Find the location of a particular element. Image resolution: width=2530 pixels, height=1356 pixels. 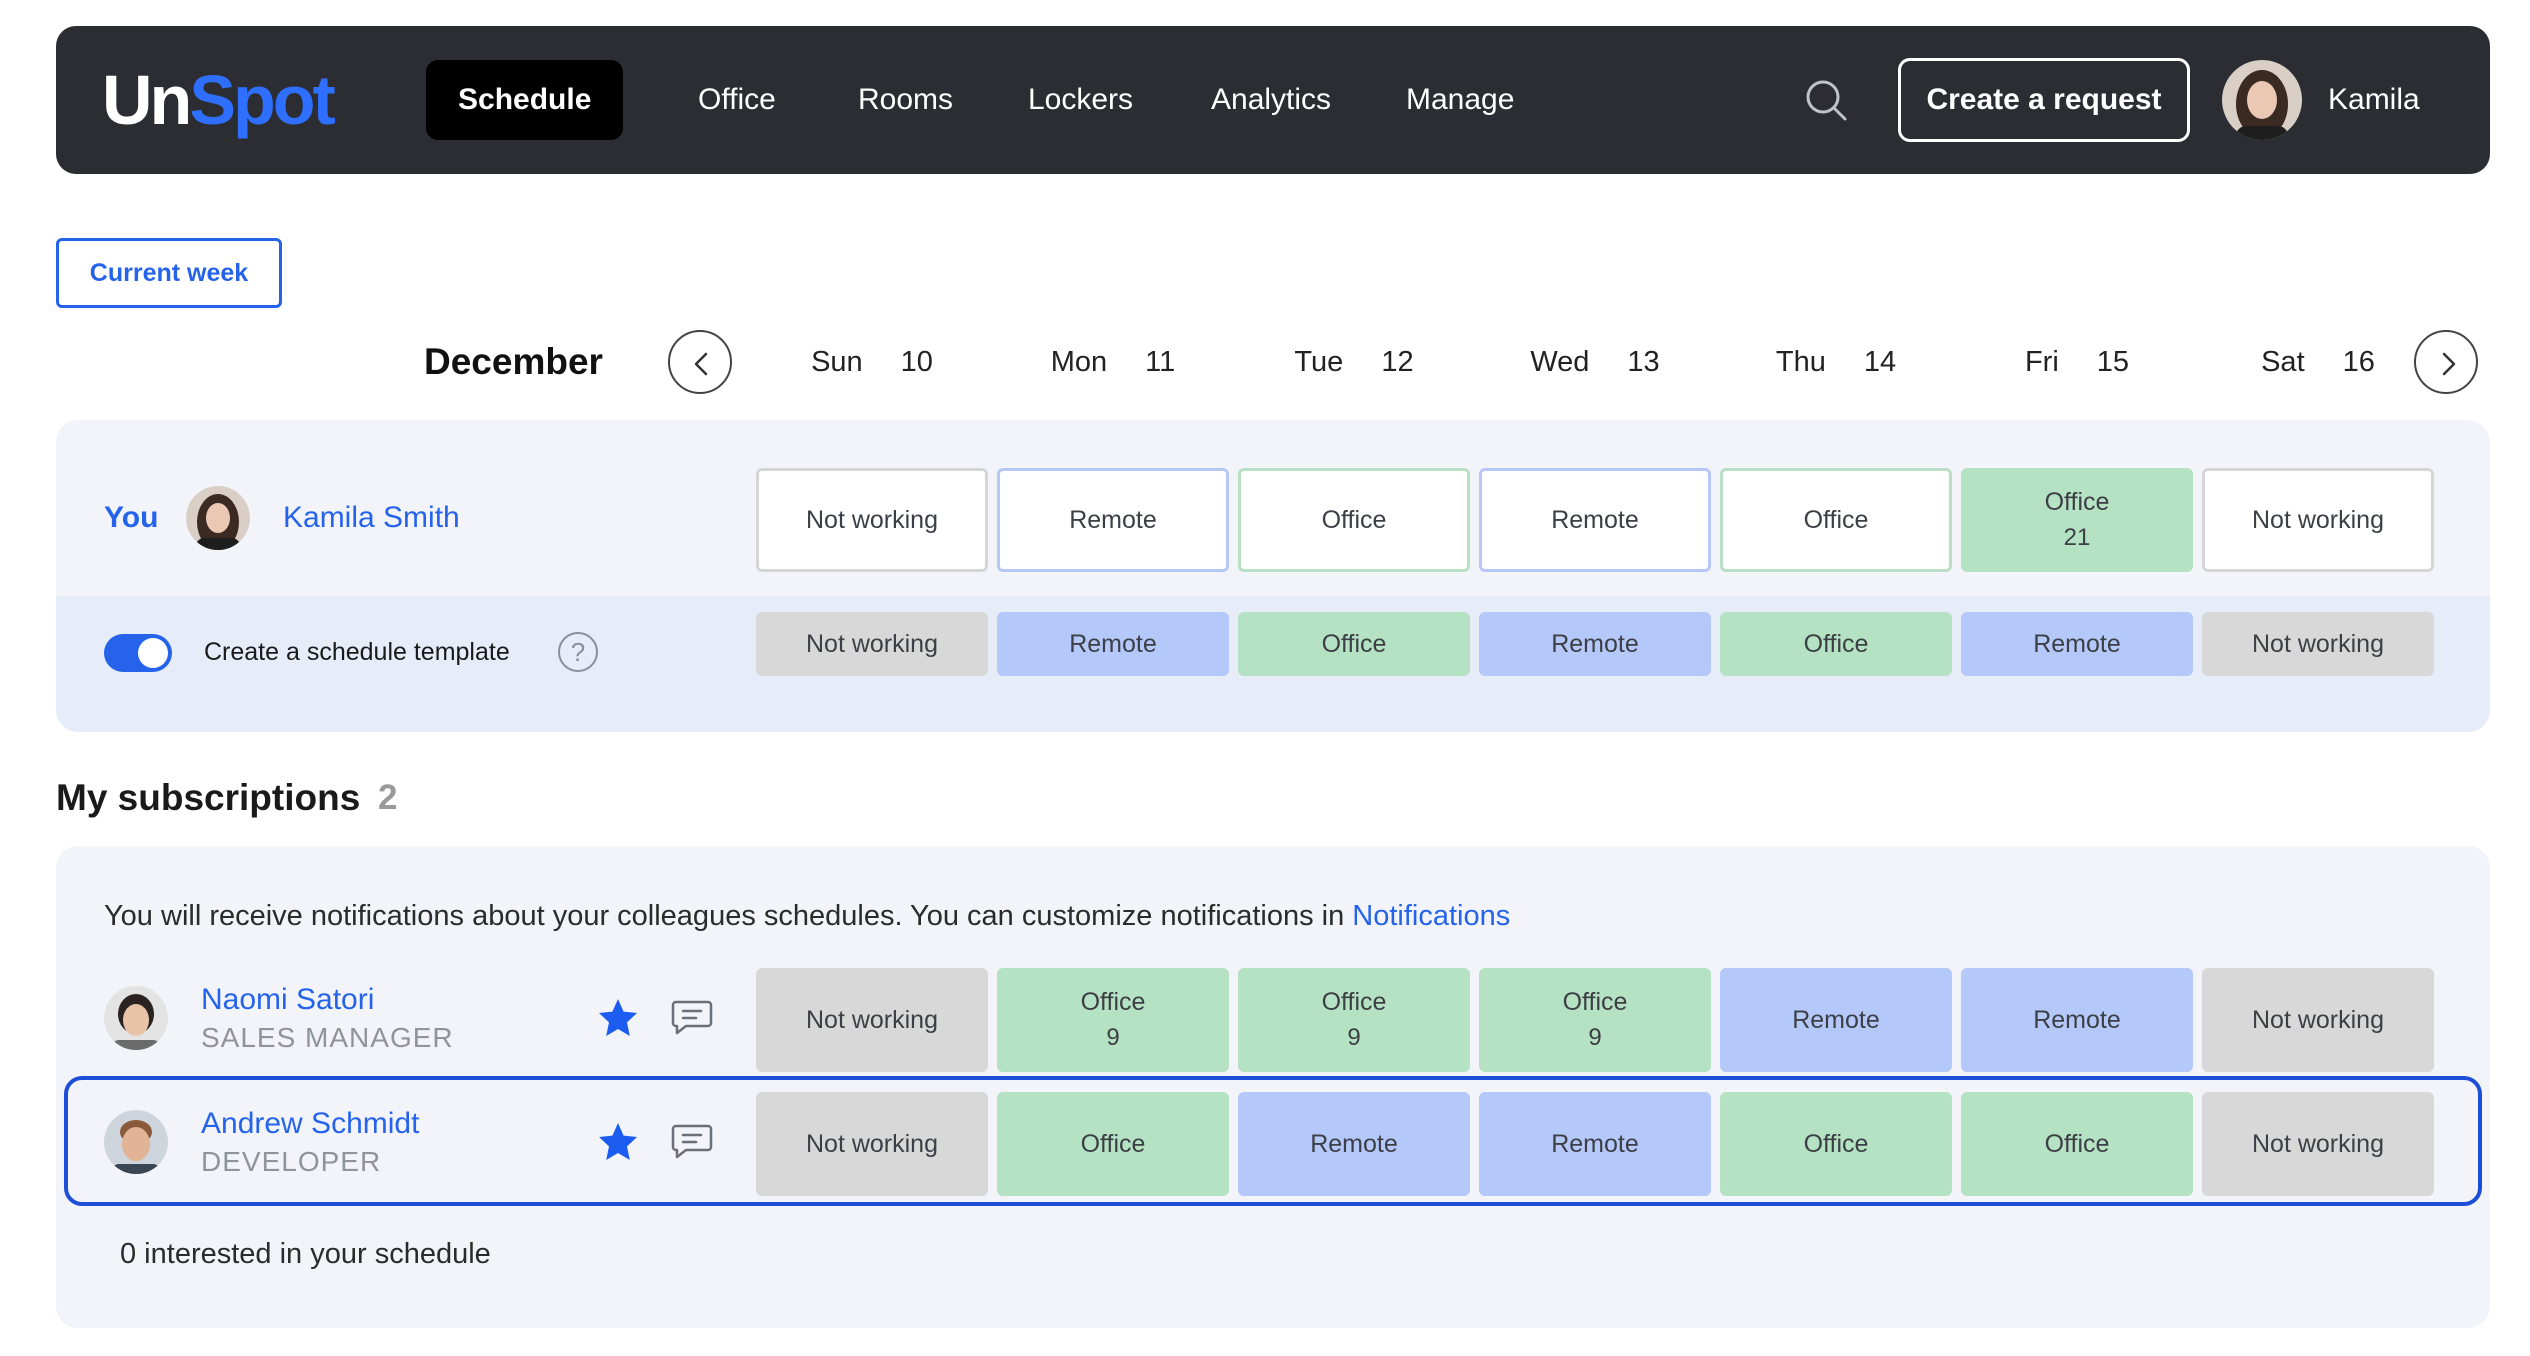

day-number: 12 is located at coordinates (1397, 362).